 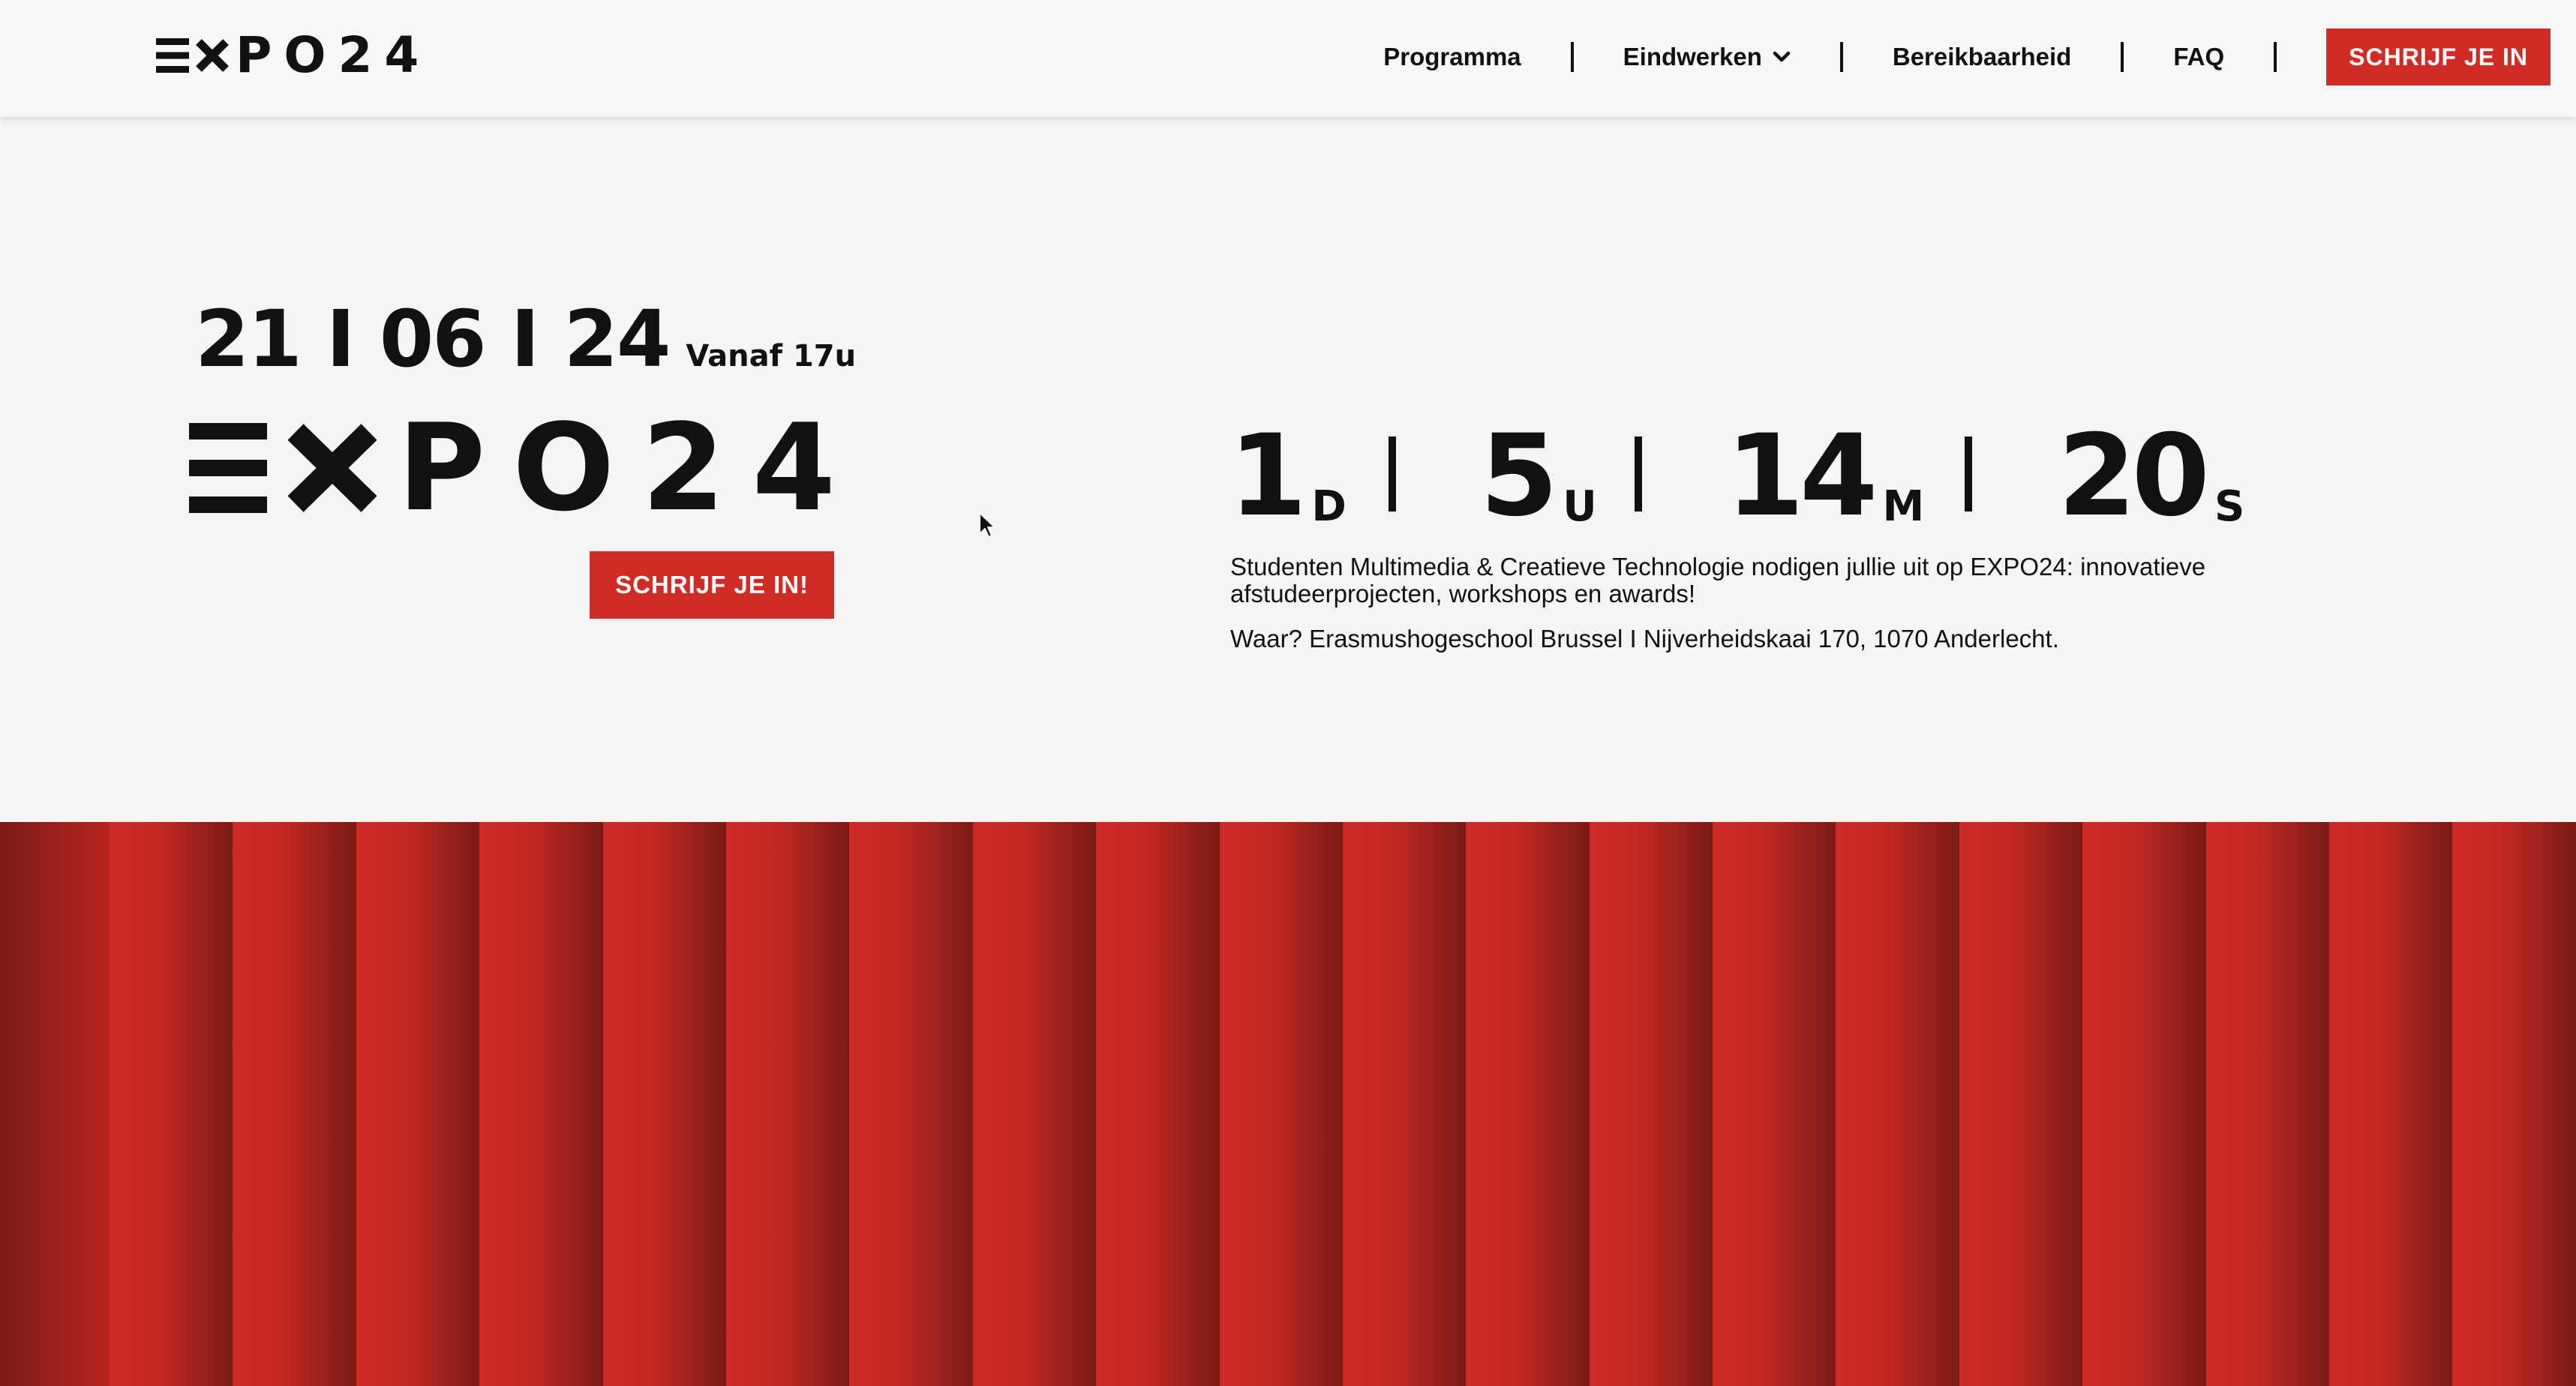 I want to click on event-date-line: 21 I 06 I 24 Vanaf 17u, so click(x=525, y=339).